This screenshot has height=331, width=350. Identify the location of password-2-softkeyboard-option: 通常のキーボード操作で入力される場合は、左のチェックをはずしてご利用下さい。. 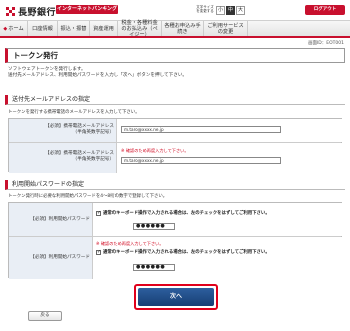
(183, 252).